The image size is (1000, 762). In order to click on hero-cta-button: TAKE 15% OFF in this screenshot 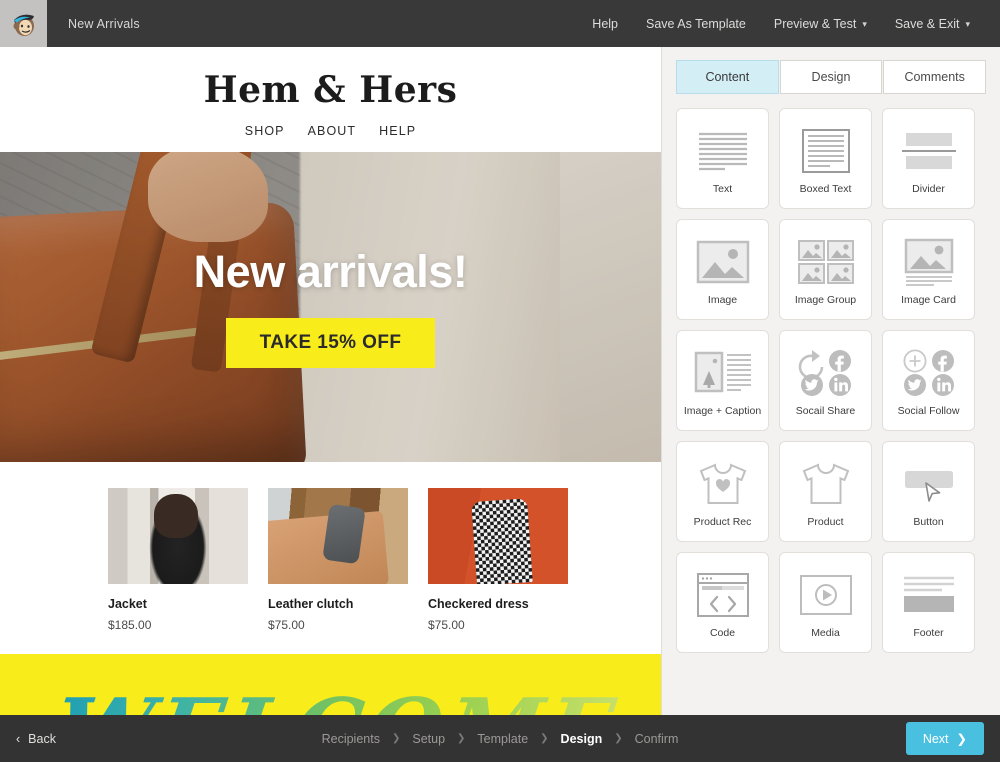, I will do `click(330, 343)`.